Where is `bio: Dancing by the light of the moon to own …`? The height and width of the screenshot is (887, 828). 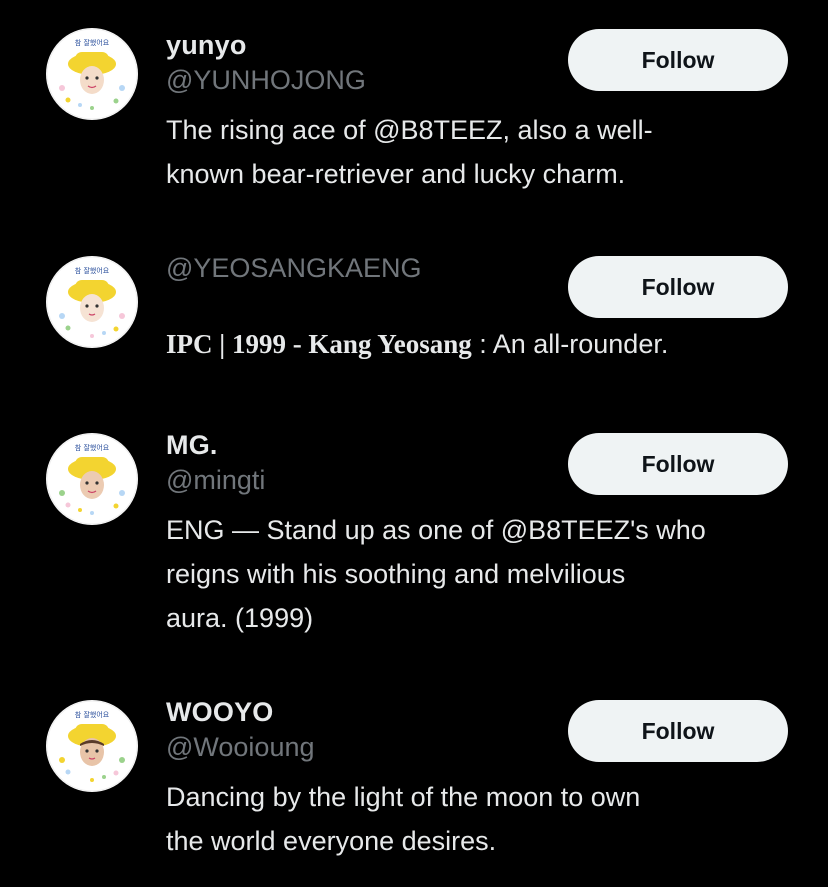 bio: Dancing by the light of the moon to own … is located at coordinates (403, 819).